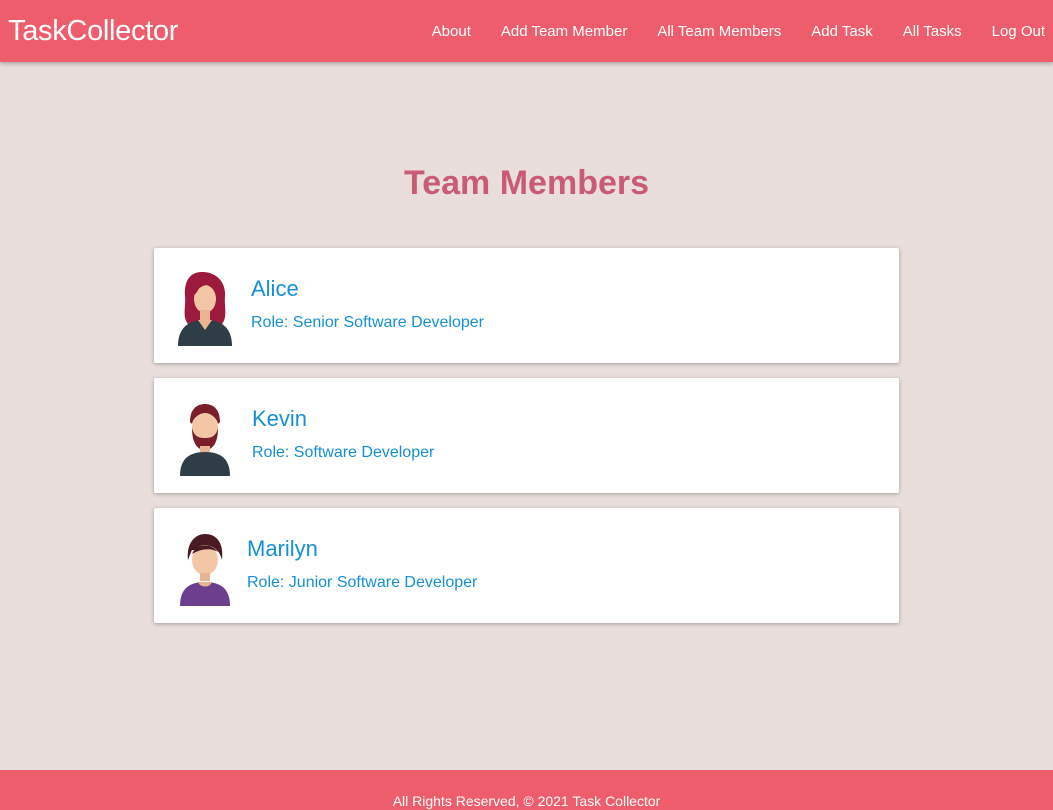 This screenshot has width=1053, height=810. I want to click on team-member-card-kevin: Kevin Role: Software Developer, so click(526, 435).